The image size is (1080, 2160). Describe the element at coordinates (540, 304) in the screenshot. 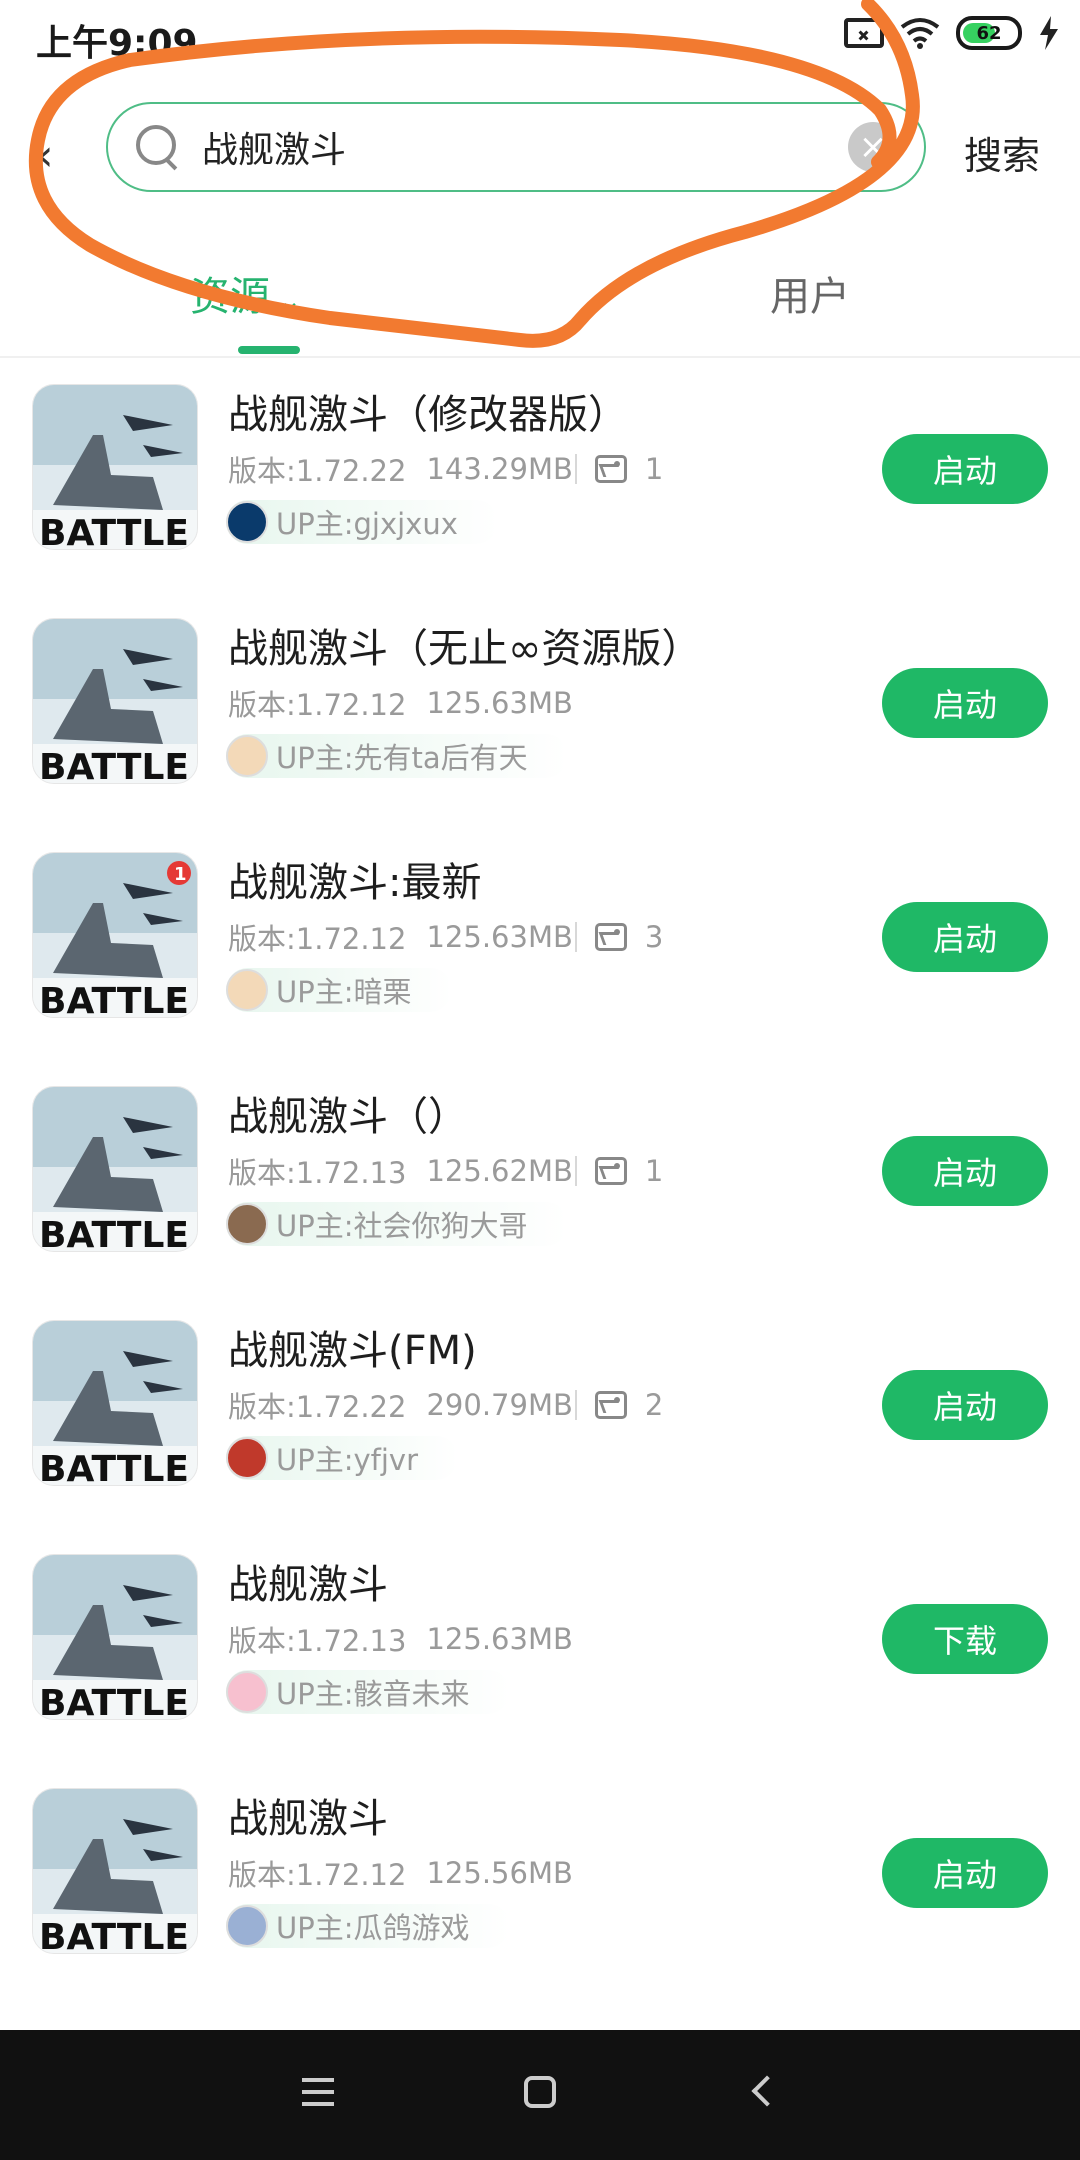

I see `tab-bar: 资源 ⌄ 用户` at that location.